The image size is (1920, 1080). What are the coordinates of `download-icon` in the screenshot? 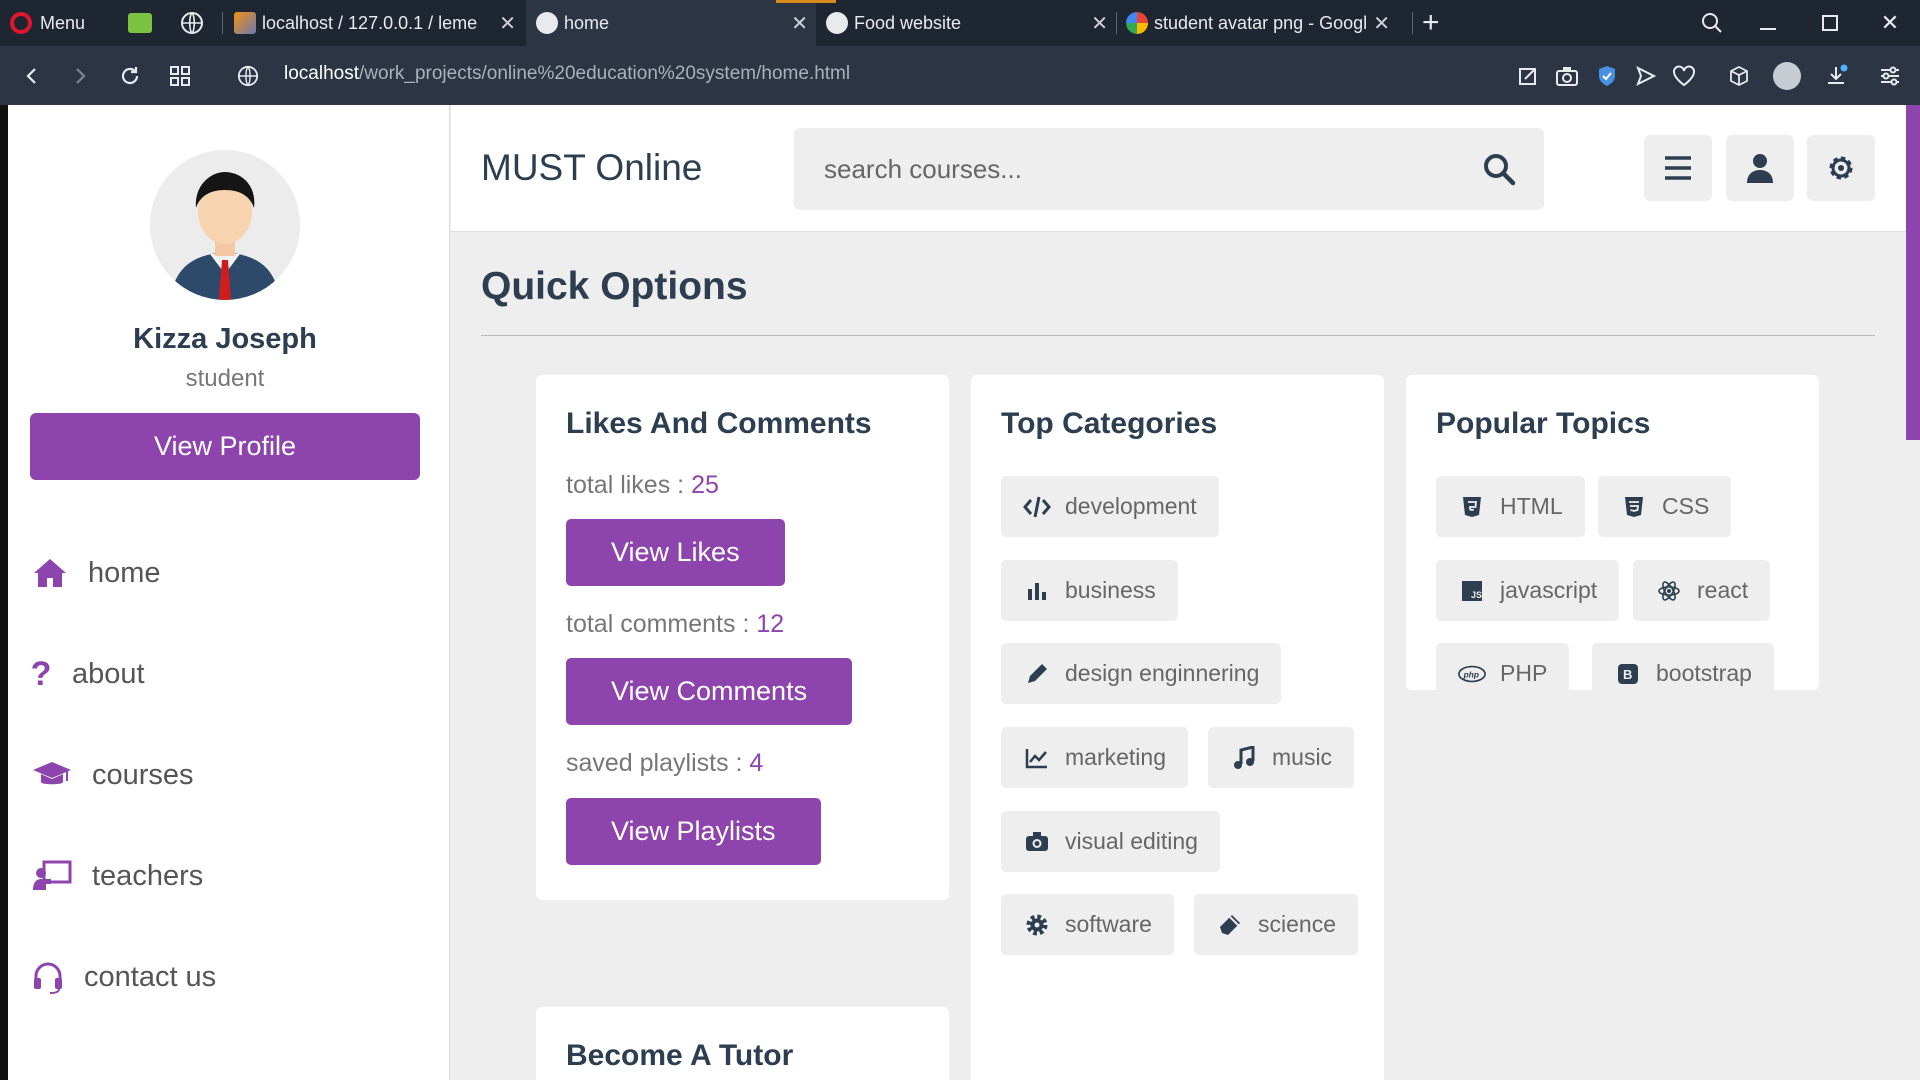 It's located at (1836, 76).